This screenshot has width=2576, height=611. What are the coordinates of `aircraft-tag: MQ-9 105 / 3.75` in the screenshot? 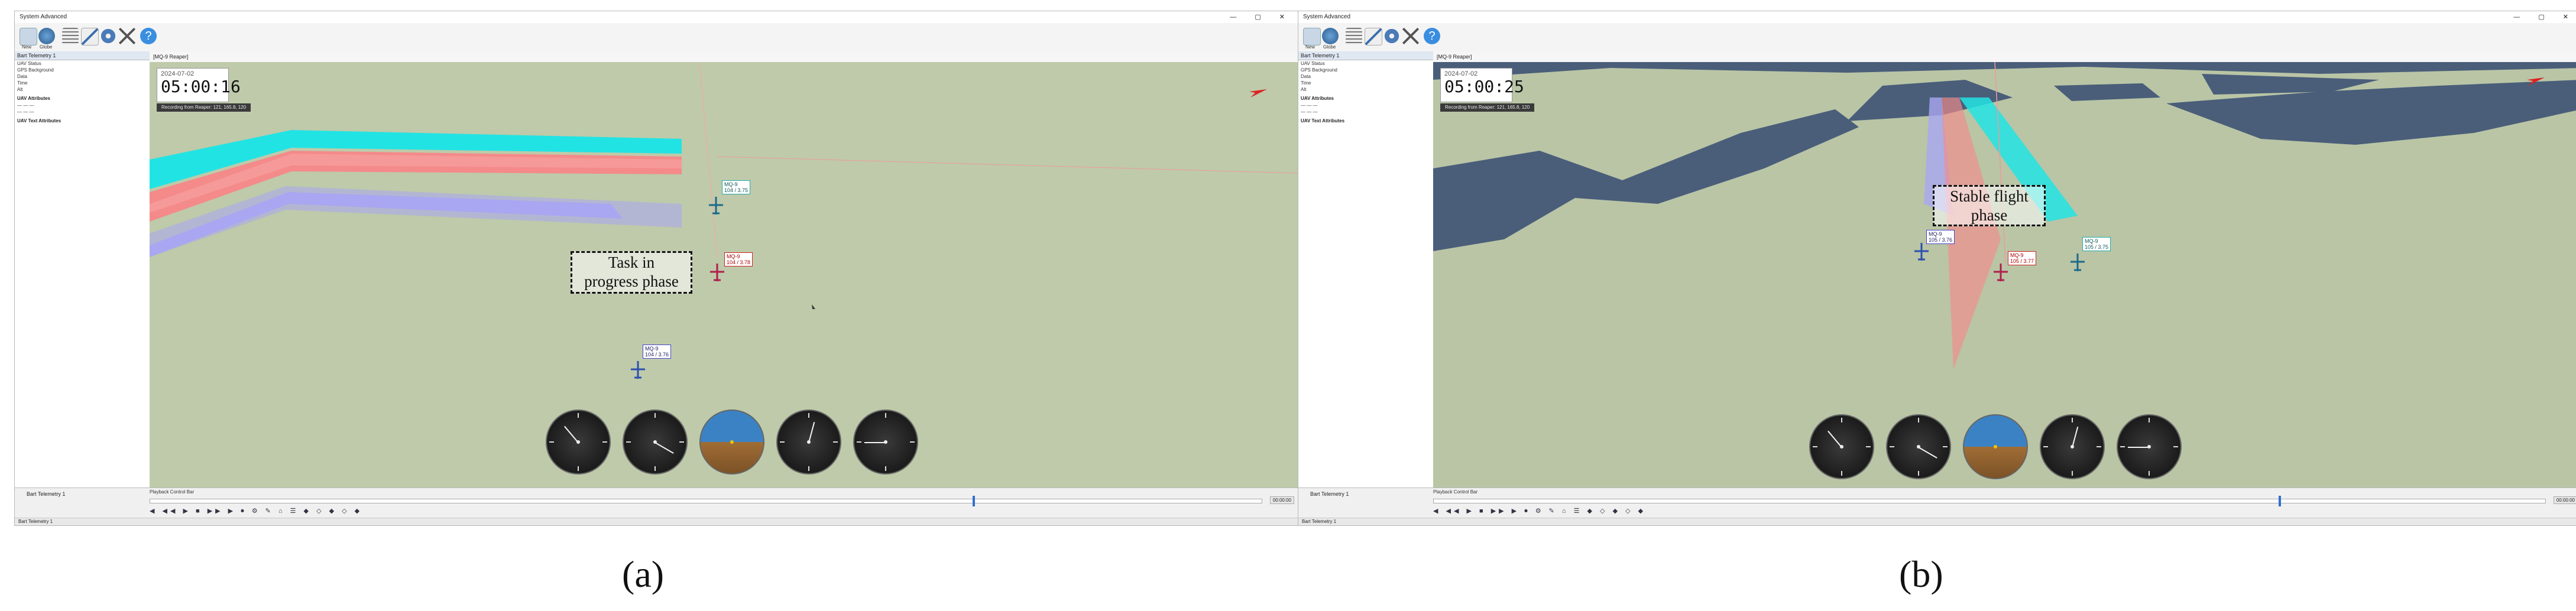 It's located at (2096, 244).